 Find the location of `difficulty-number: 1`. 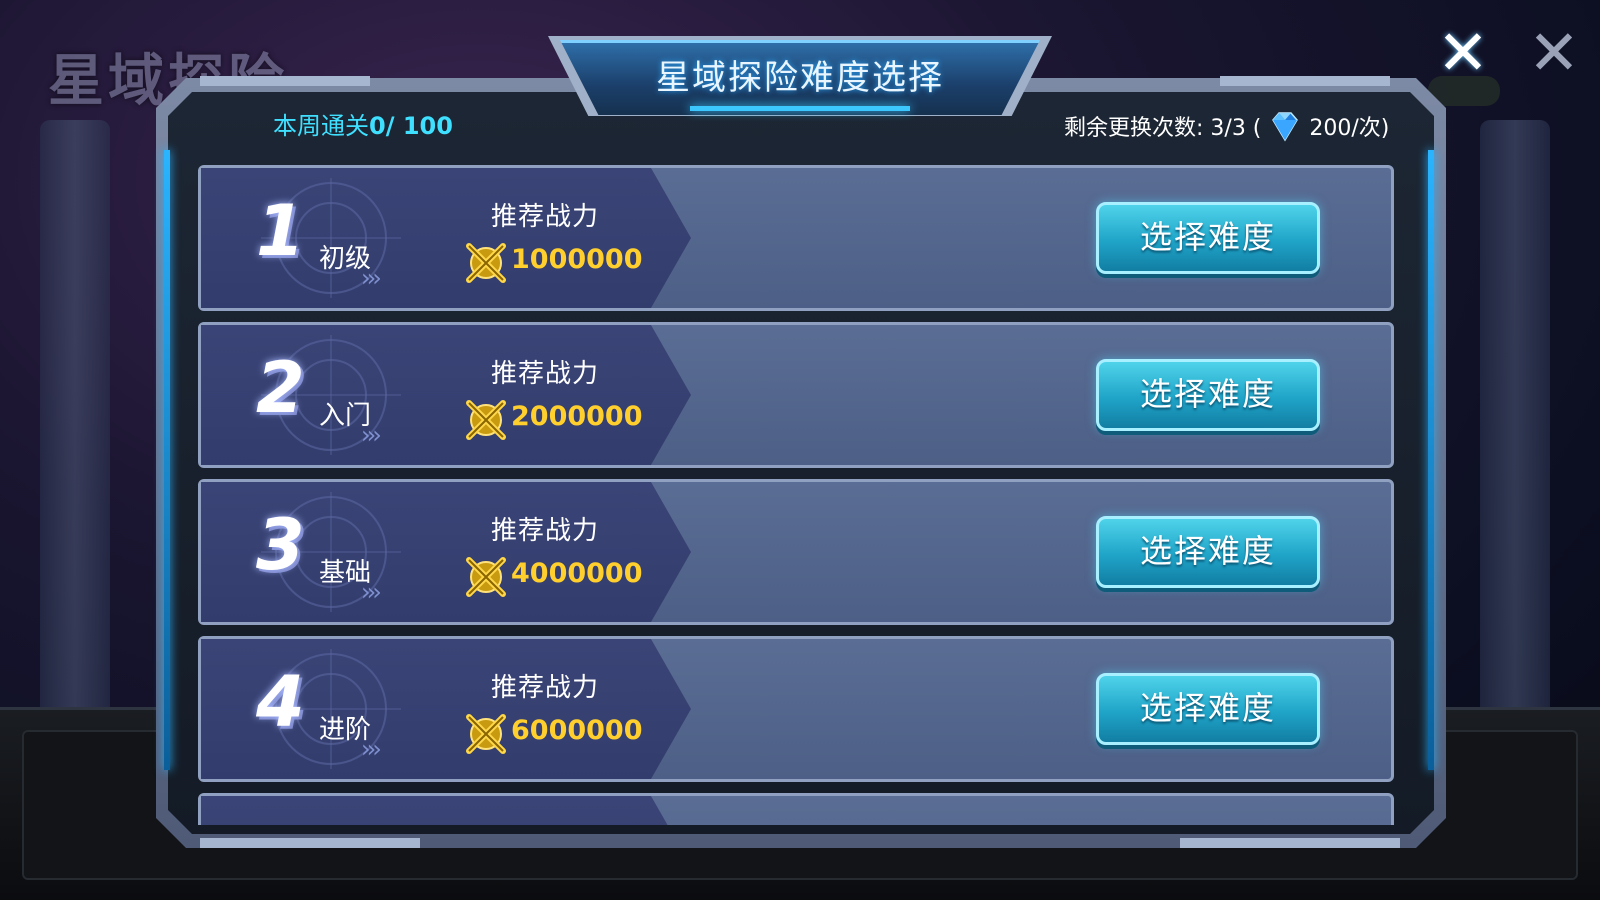

difficulty-number: 1 is located at coordinates (280, 231).